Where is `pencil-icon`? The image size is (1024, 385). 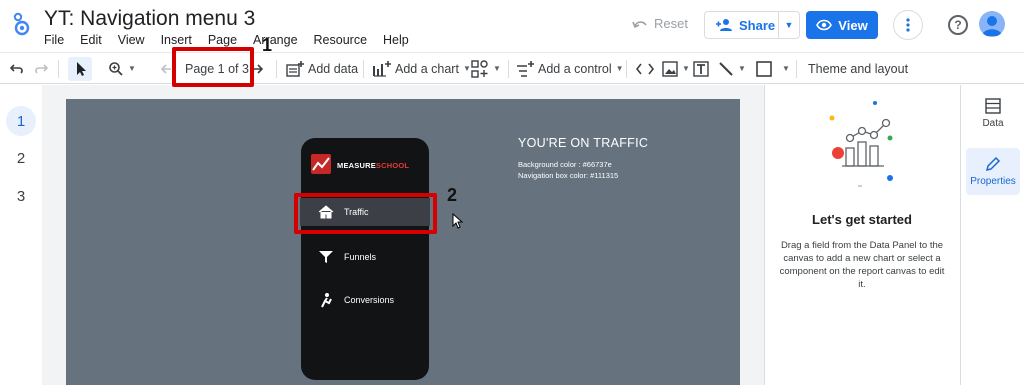
pencil-icon is located at coordinates (993, 164).